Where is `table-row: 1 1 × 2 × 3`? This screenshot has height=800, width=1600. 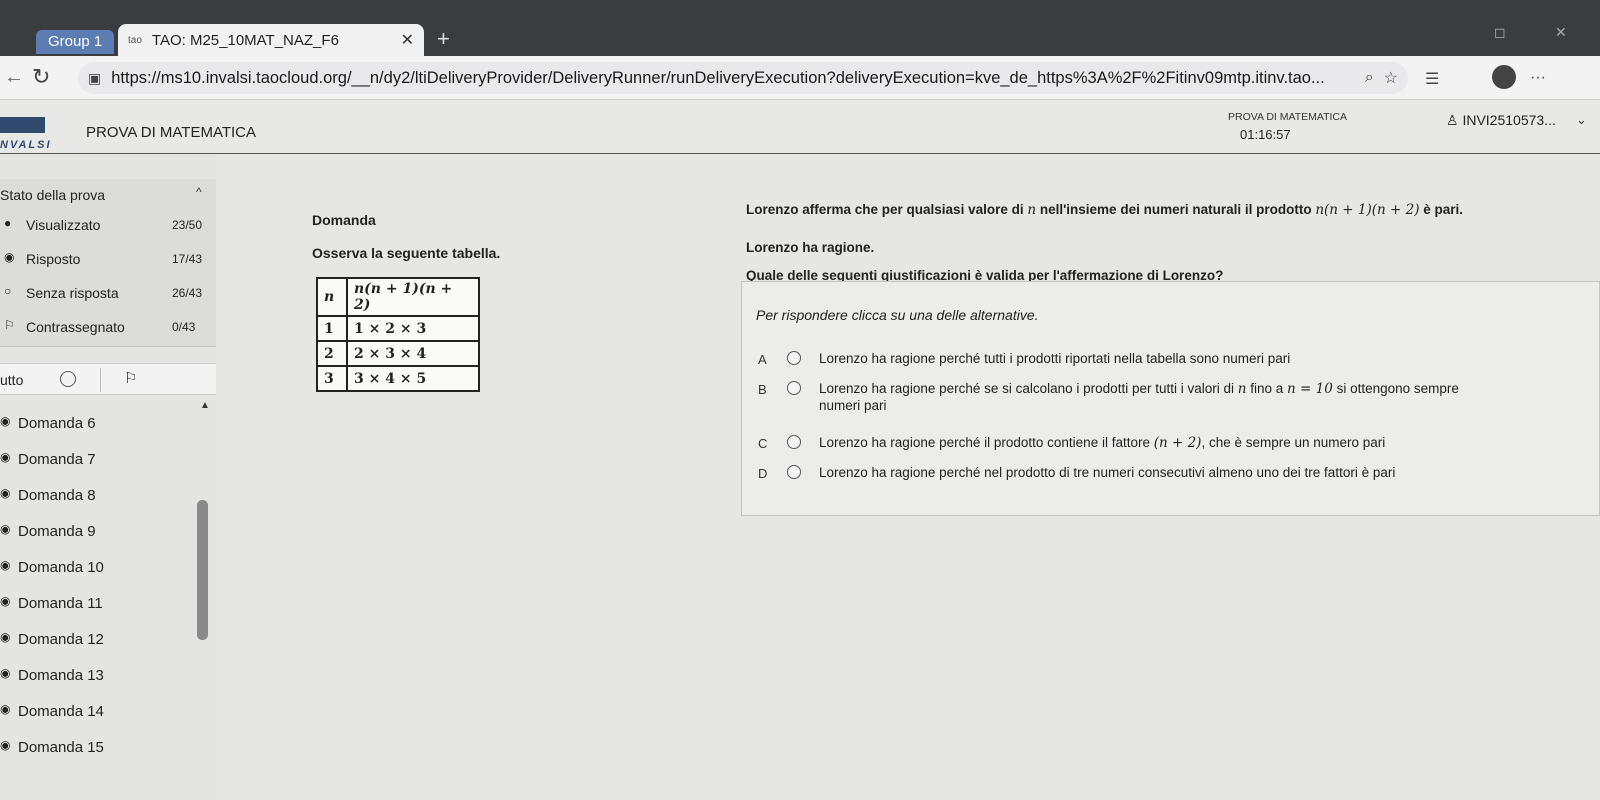 table-row: 1 1 × 2 × 3 is located at coordinates (398, 328).